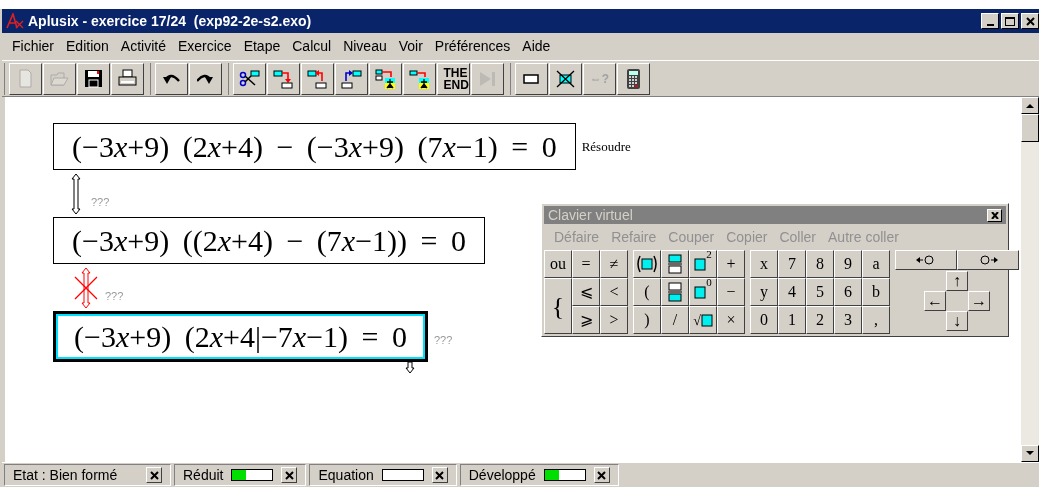 This screenshot has width=1039, height=487. Describe the element at coordinates (647, 292) in the screenshot. I see `key: (` at that location.